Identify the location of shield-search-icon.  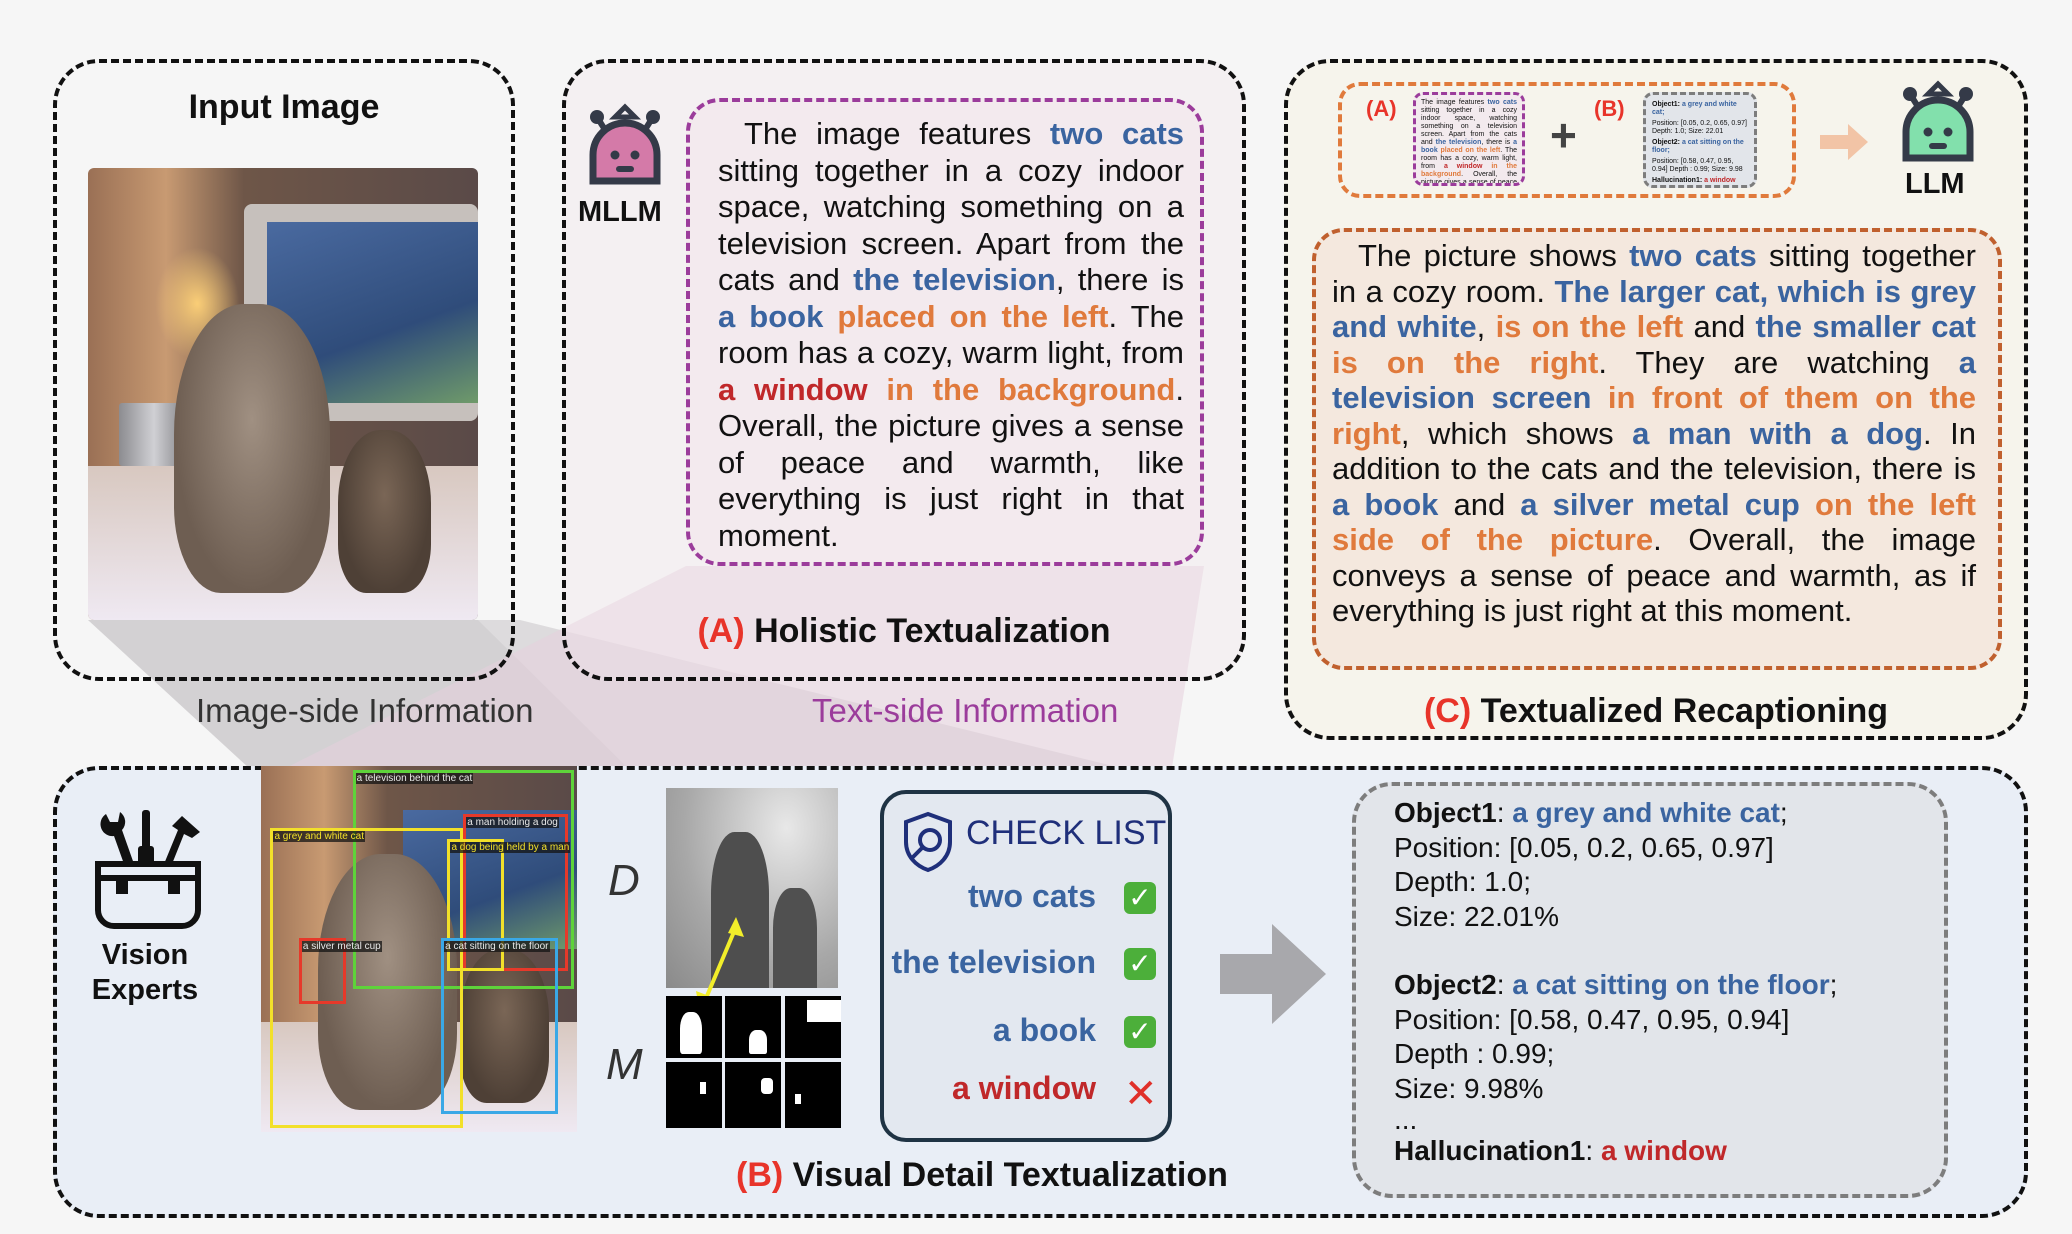
(928, 842).